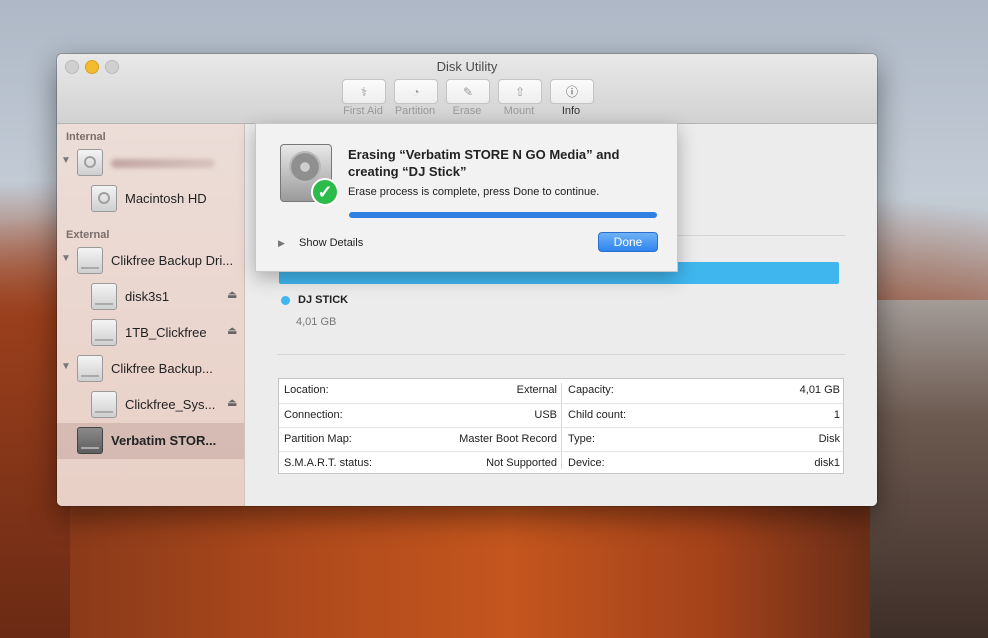  What do you see at coordinates (90, 162) in the screenshot?
I see `internal-disk-icon` at bounding box center [90, 162].